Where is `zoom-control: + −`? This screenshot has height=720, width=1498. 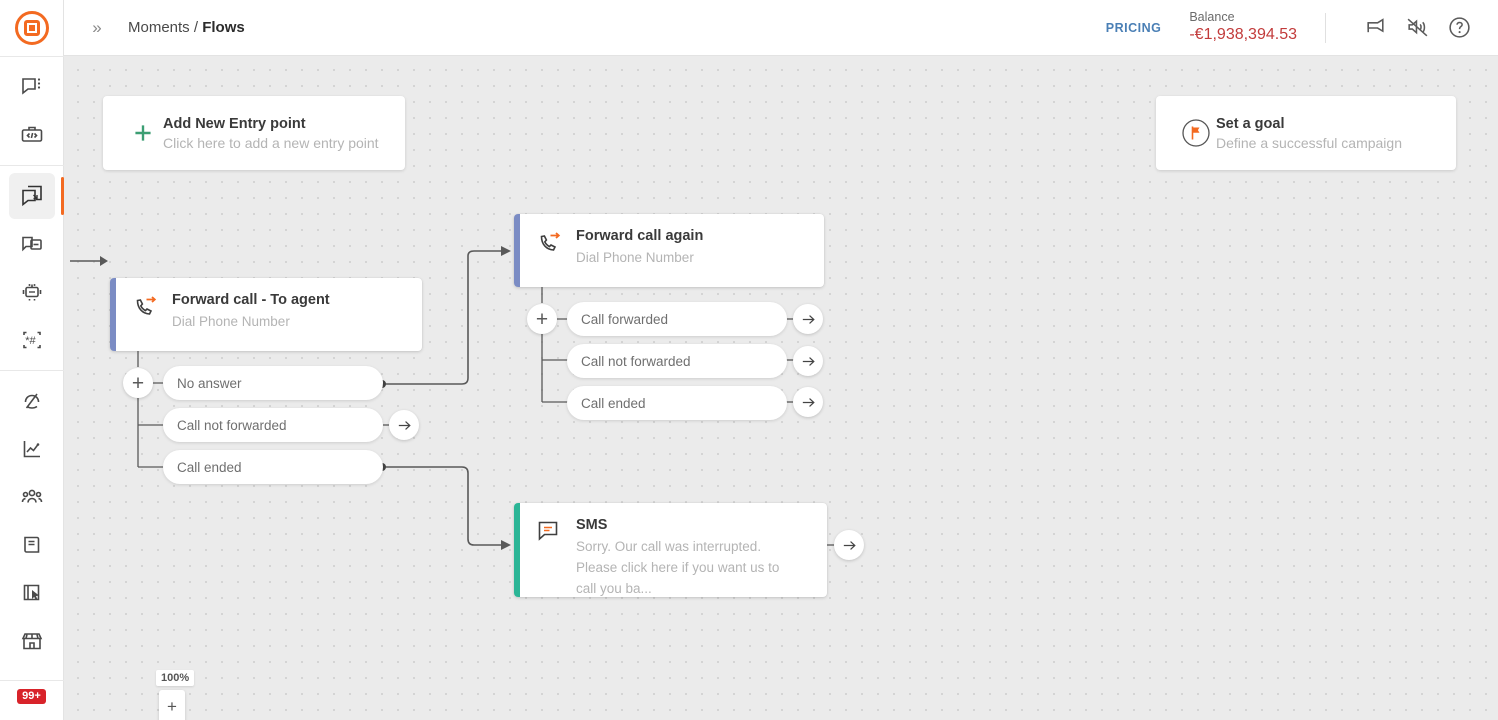 zoom-control: + − is located at coordinates (172, 705).